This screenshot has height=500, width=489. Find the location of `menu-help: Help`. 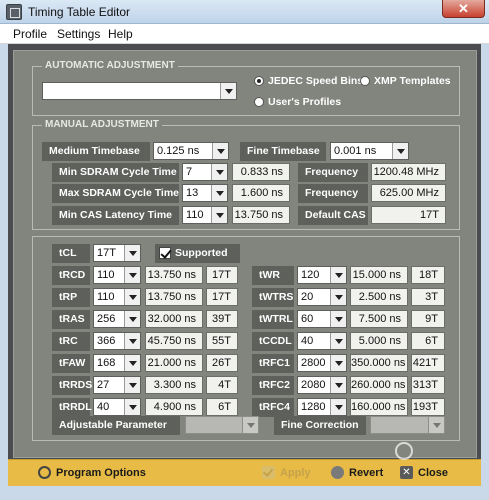

menu-help: Help is located at coordinates (120, 34).